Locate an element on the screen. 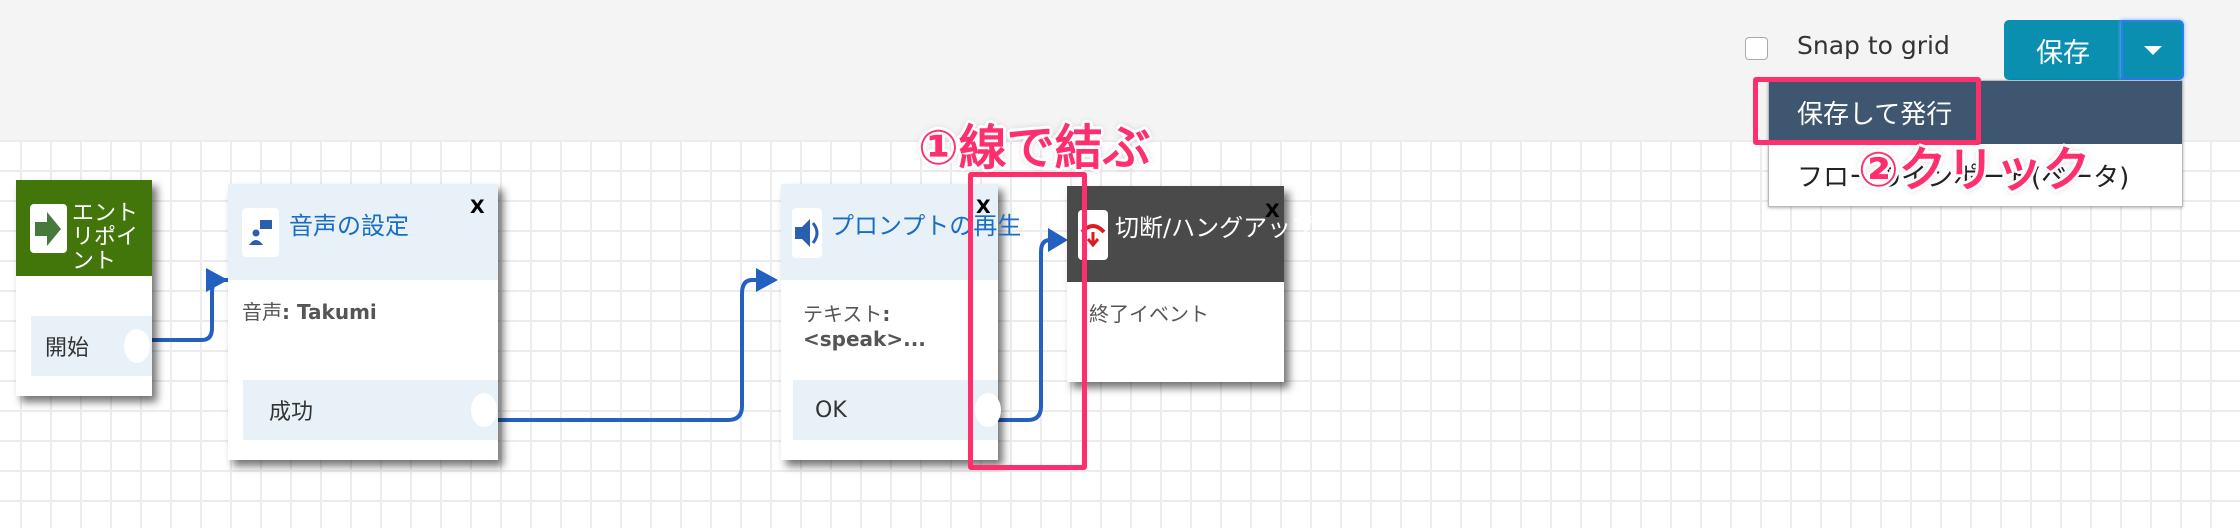 This screenshot has width=2240, height=528. body-text: 終了イベント is located at coordinates (1149, 314).